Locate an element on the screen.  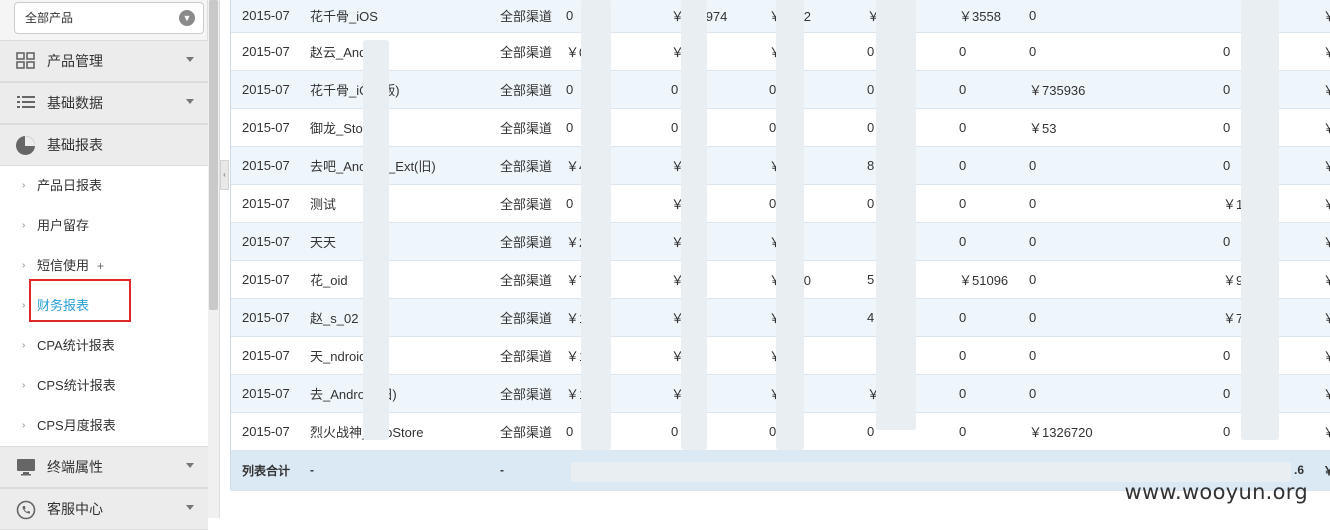
table-cell: 花_oid is located at coordinates (394, 279).